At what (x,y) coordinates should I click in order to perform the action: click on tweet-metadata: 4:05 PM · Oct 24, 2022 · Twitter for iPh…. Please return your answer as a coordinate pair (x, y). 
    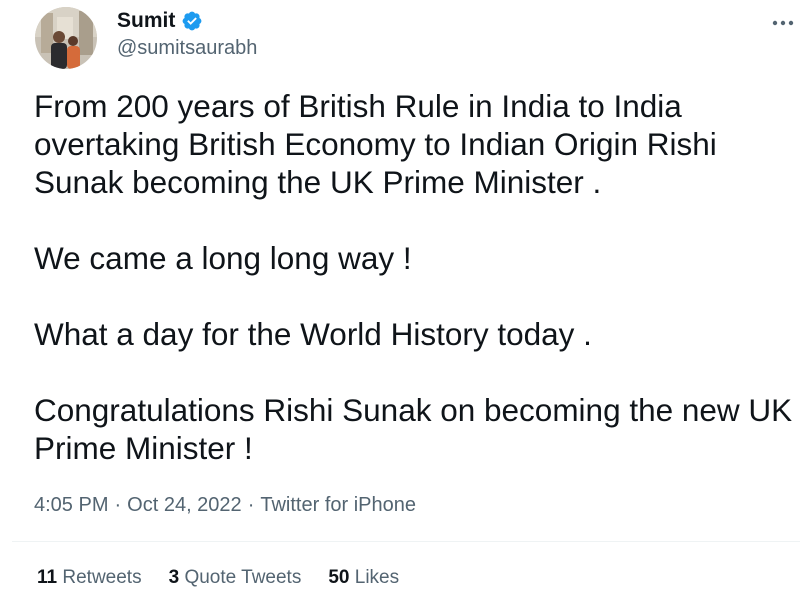
    Looking at the image, I should click on (225, 505).